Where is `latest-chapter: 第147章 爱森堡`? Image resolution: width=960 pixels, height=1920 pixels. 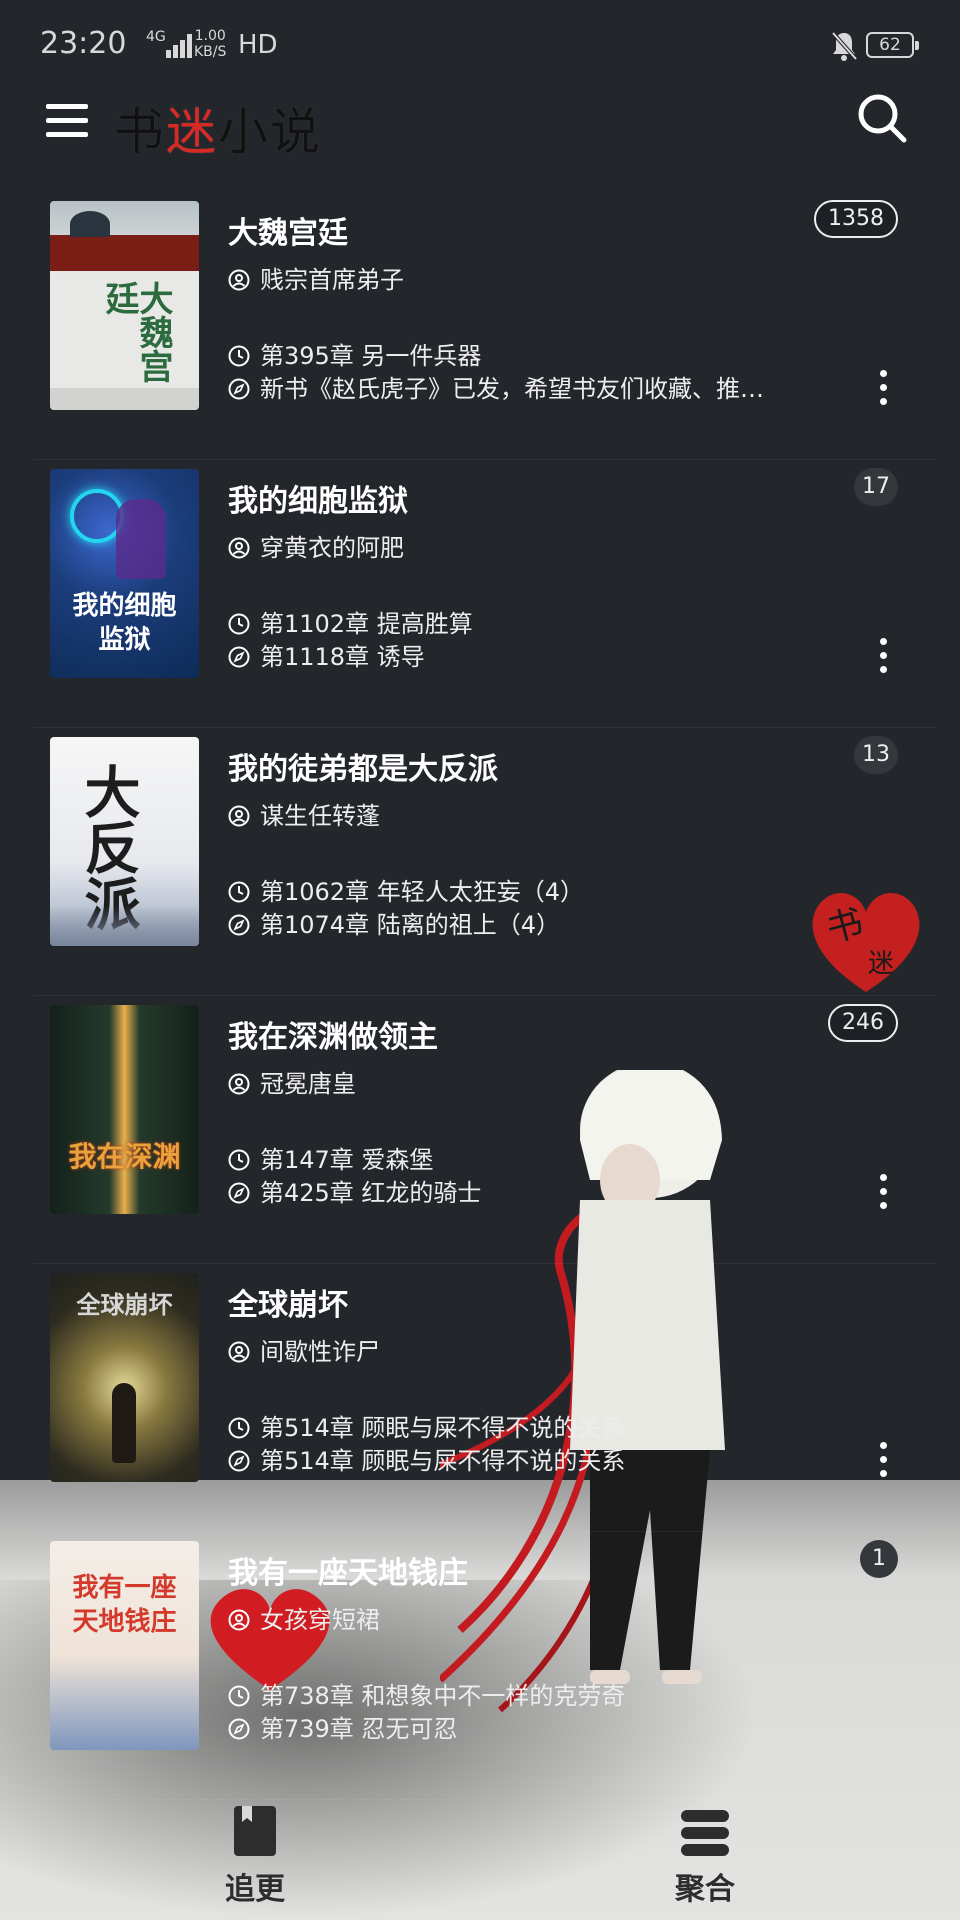 latest-chapter: 第147章 爱森堡 is located at coordinates (330, 1157).